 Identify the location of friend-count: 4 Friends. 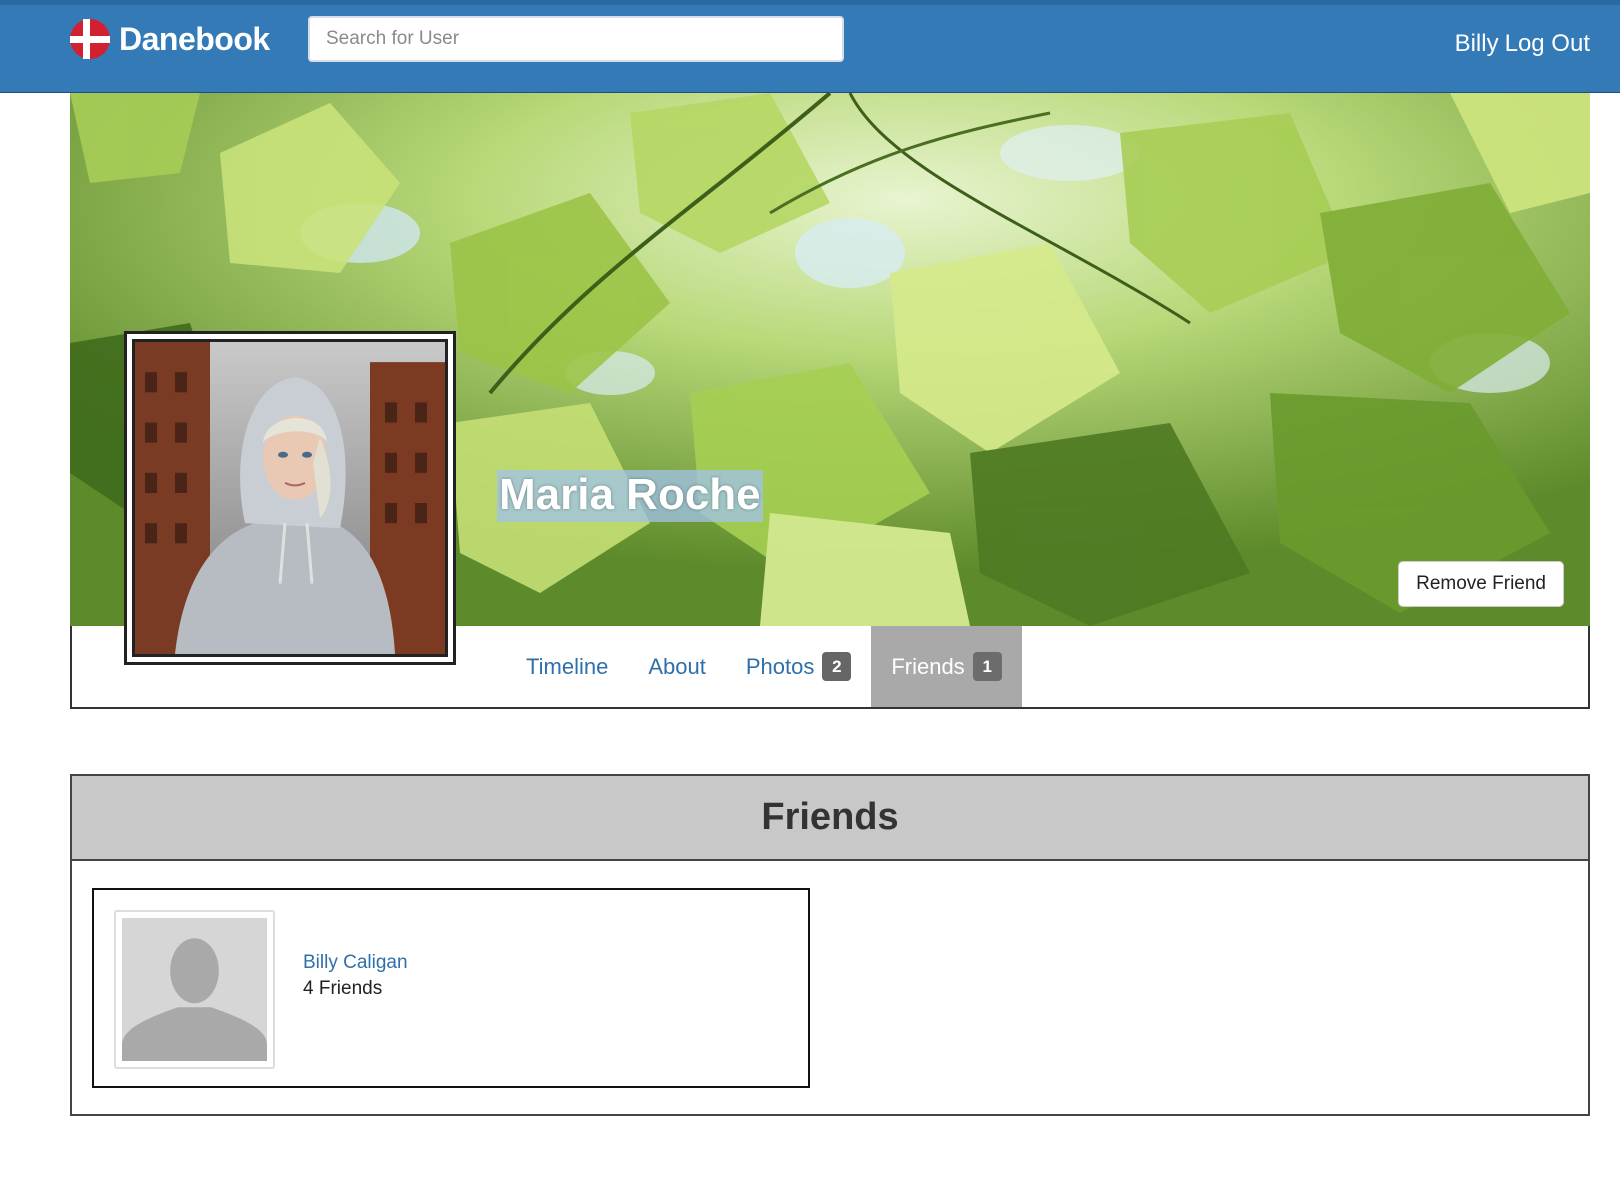
(343, 988).